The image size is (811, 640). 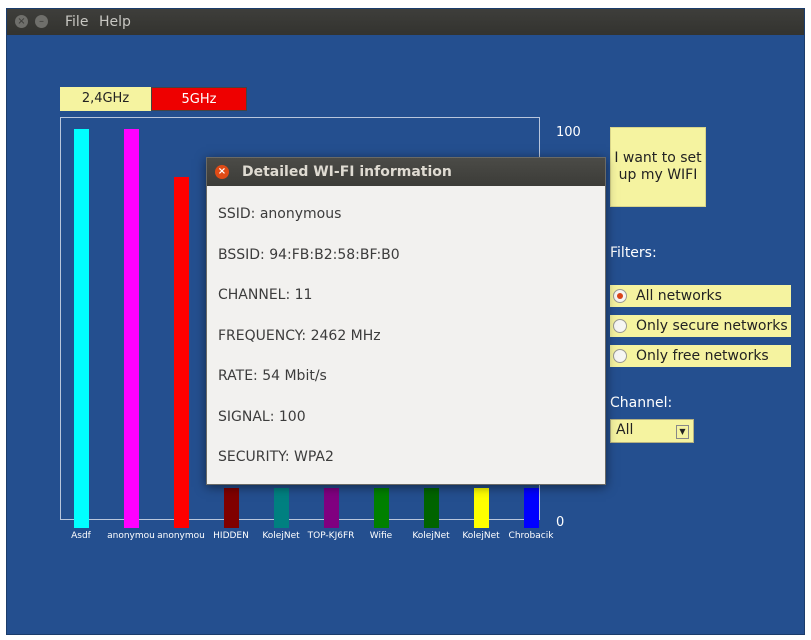 What do you see at coordinates (560, 522) in the screenshot?
I see `y-tick-min: 0` at bounding box center [560, 522].